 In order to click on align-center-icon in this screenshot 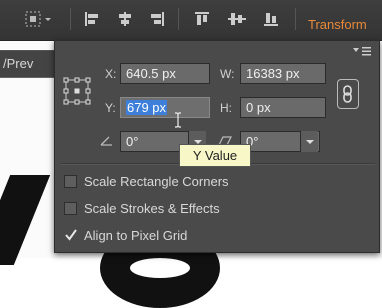, I will do `click(125, 19)`.